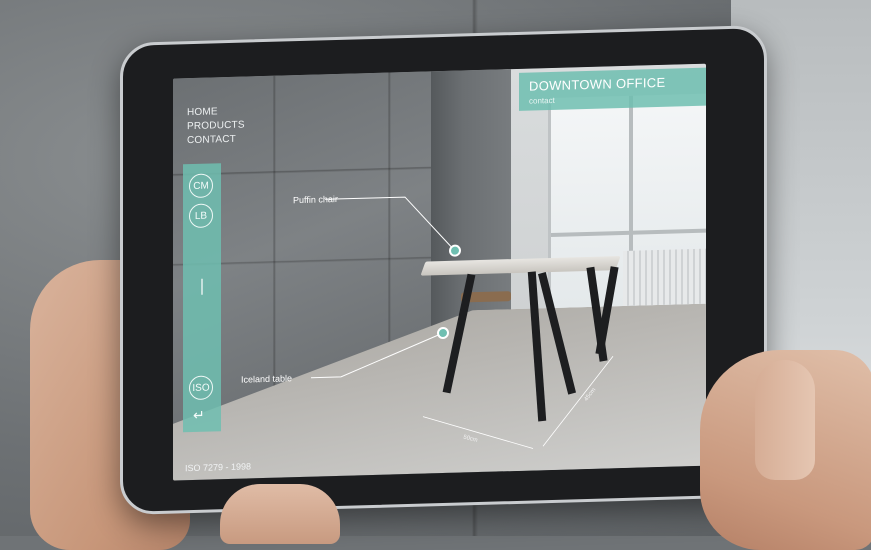 The image size is (871, 550). Describe the element at coordinates (201, 388) in the screenshot. I see `iso-button: ISO` at that location.